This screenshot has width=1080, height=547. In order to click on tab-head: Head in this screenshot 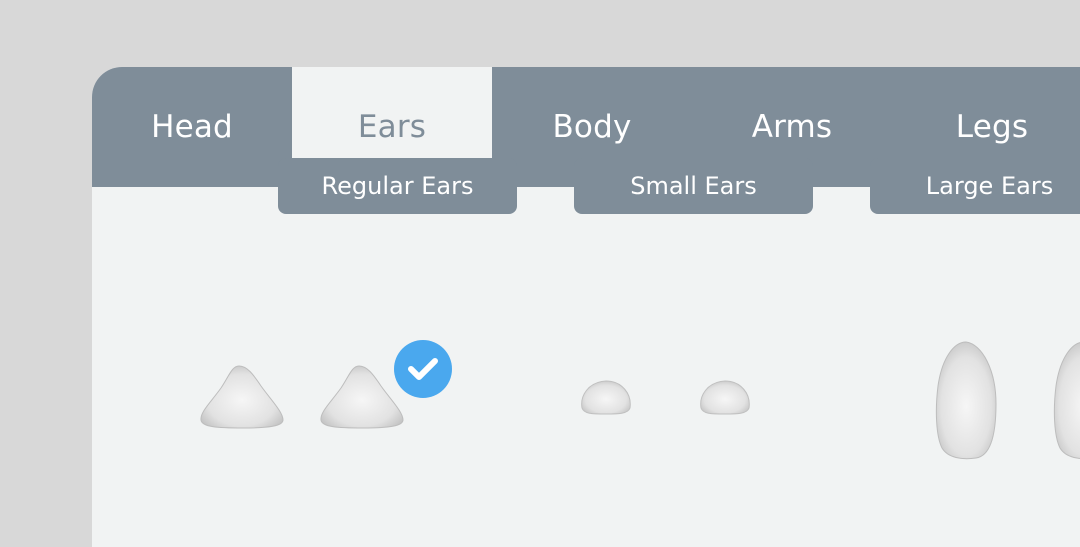, I will do `click(192, 127)`.